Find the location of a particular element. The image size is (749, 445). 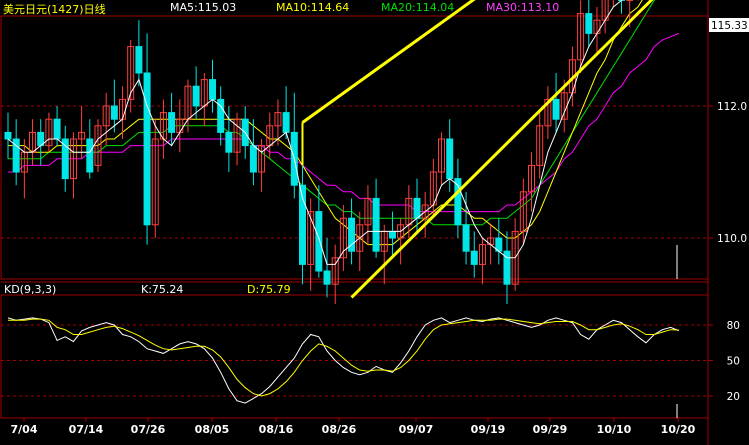

x-tick-label: 08/26 is located at coordinates (339, 429).